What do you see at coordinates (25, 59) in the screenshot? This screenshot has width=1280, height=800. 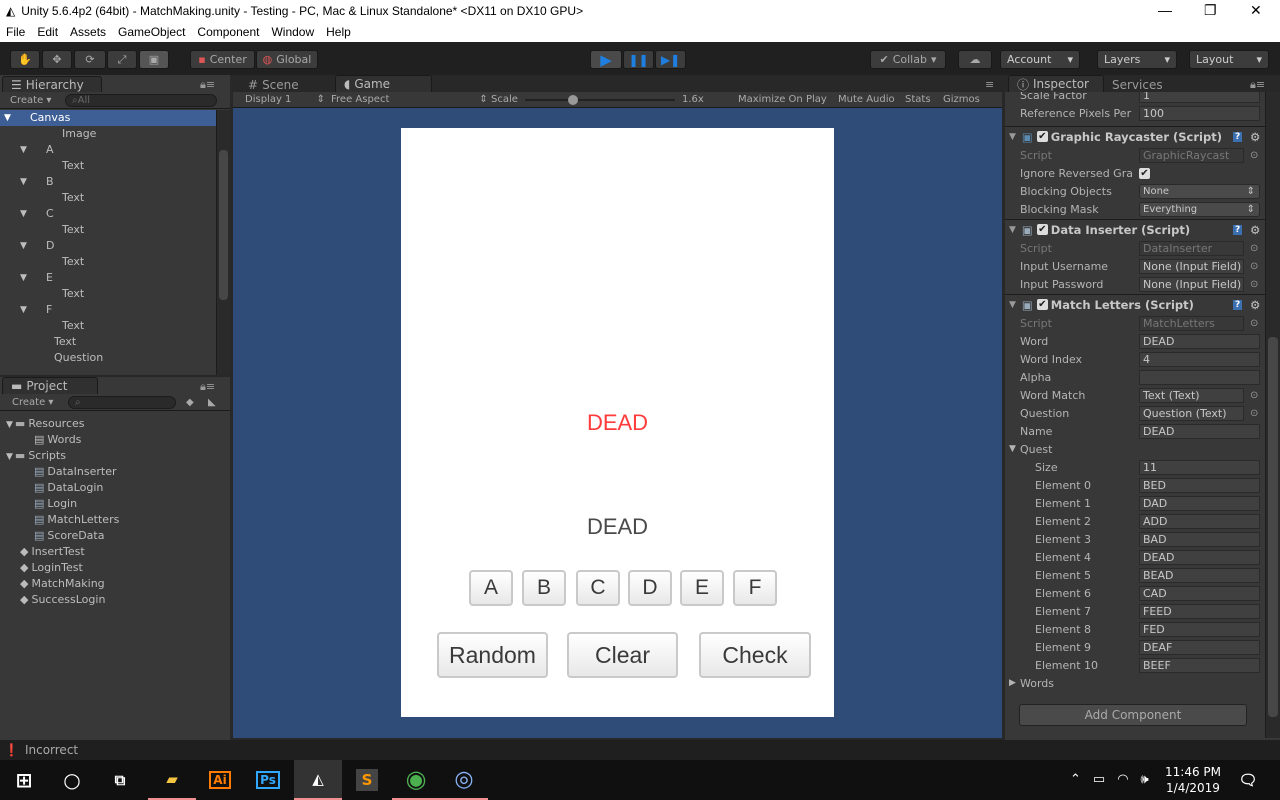 I see `hand-tool-button: ✋` at bounding box center [25, 59].